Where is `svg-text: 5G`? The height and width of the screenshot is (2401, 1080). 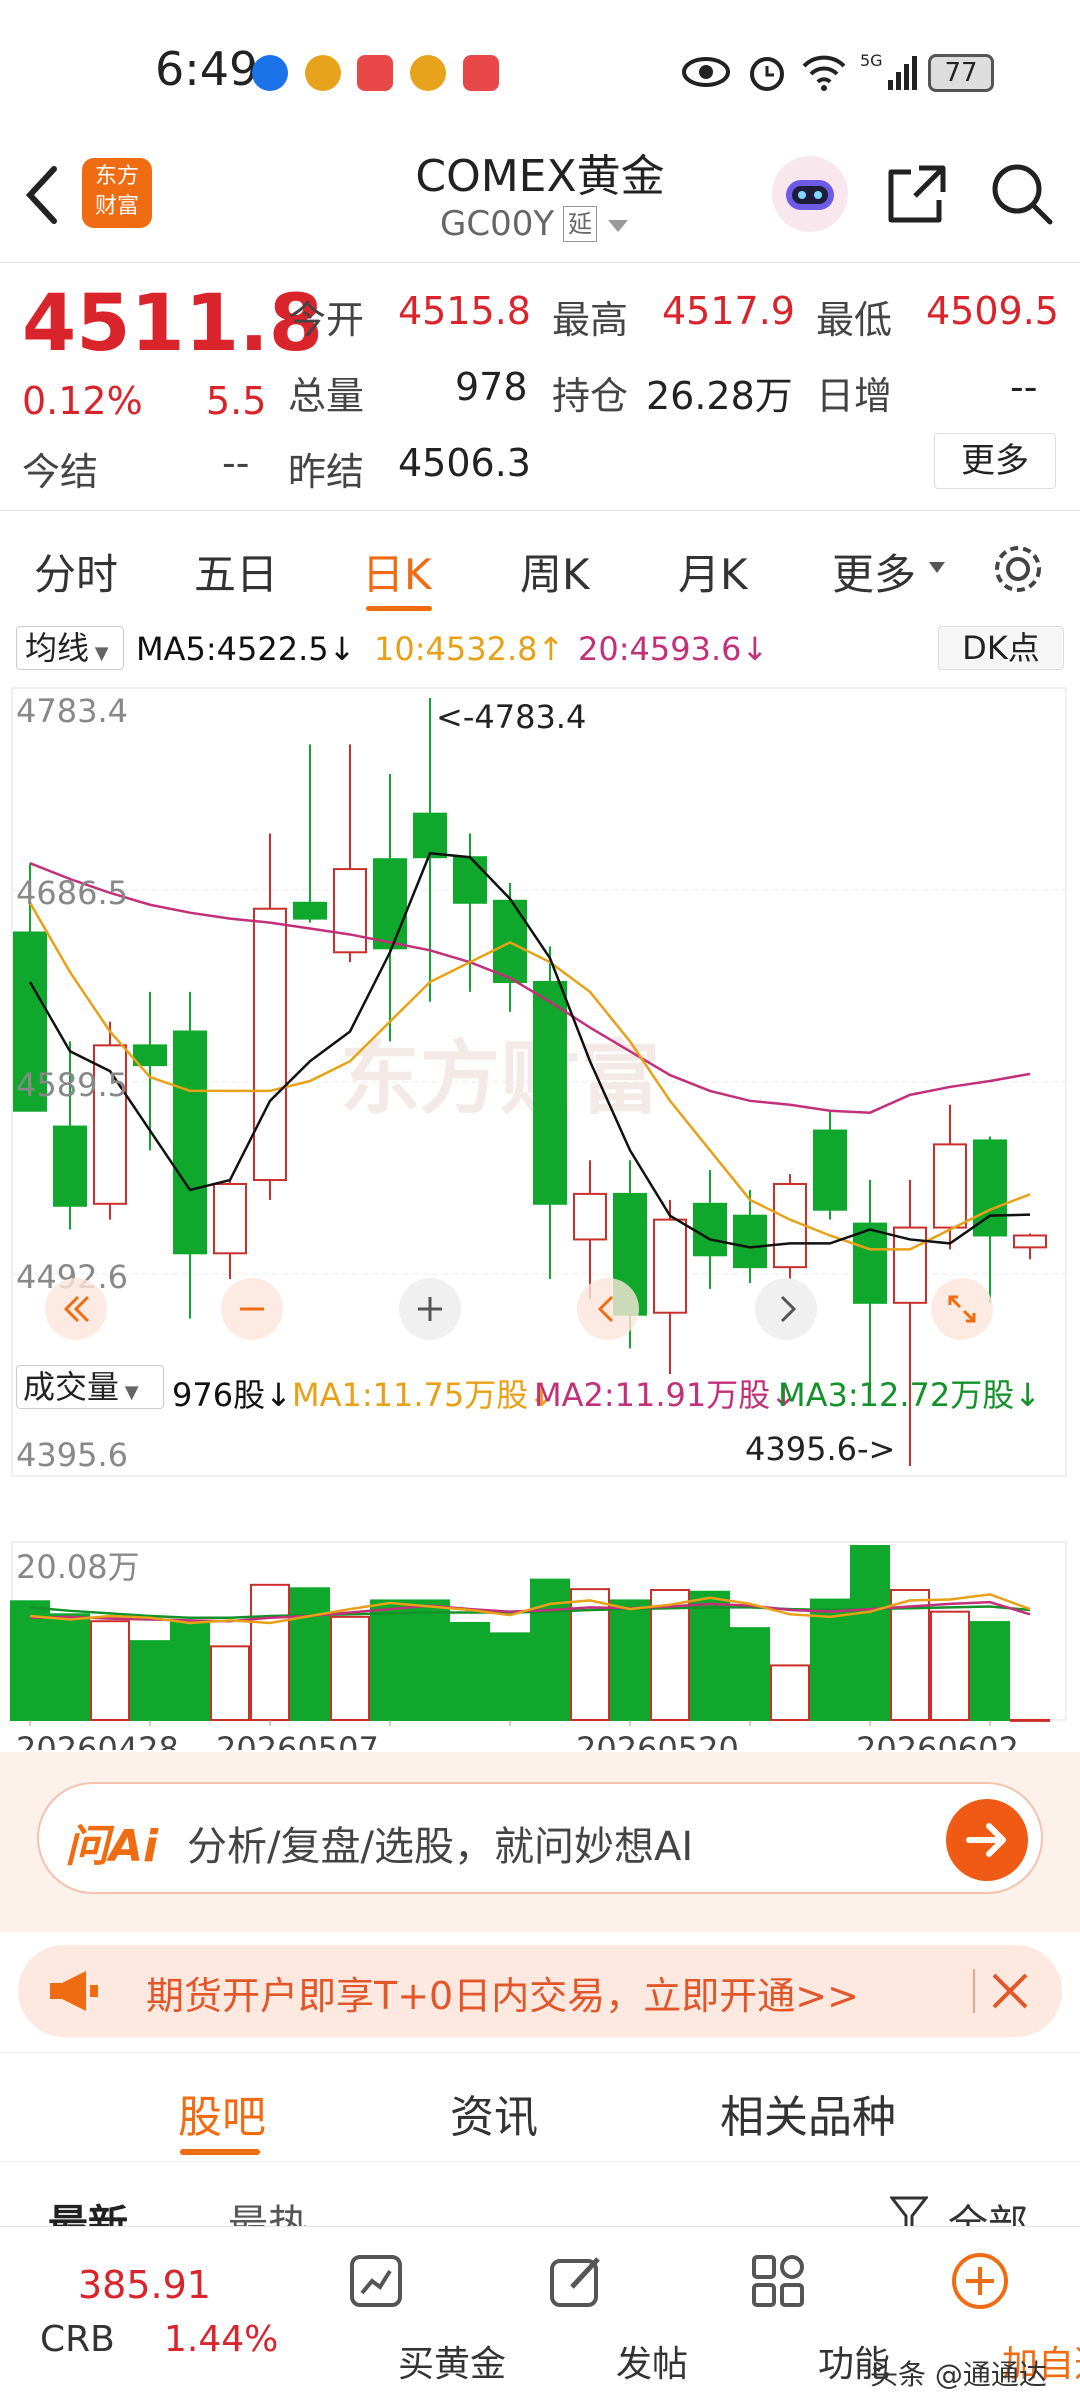 svg-text: 5G is located at coordinates (871, 60).